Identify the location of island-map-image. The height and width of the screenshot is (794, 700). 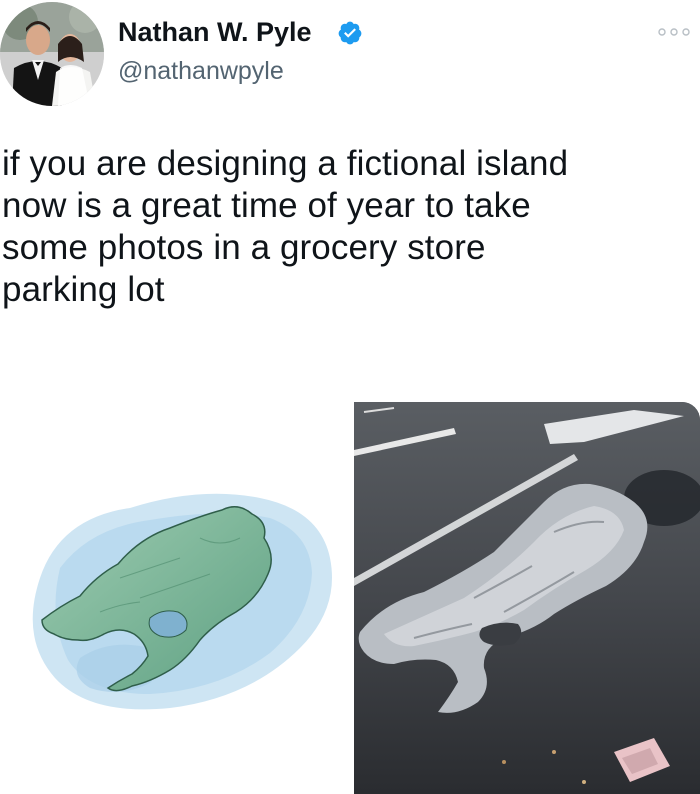
(182, 601).